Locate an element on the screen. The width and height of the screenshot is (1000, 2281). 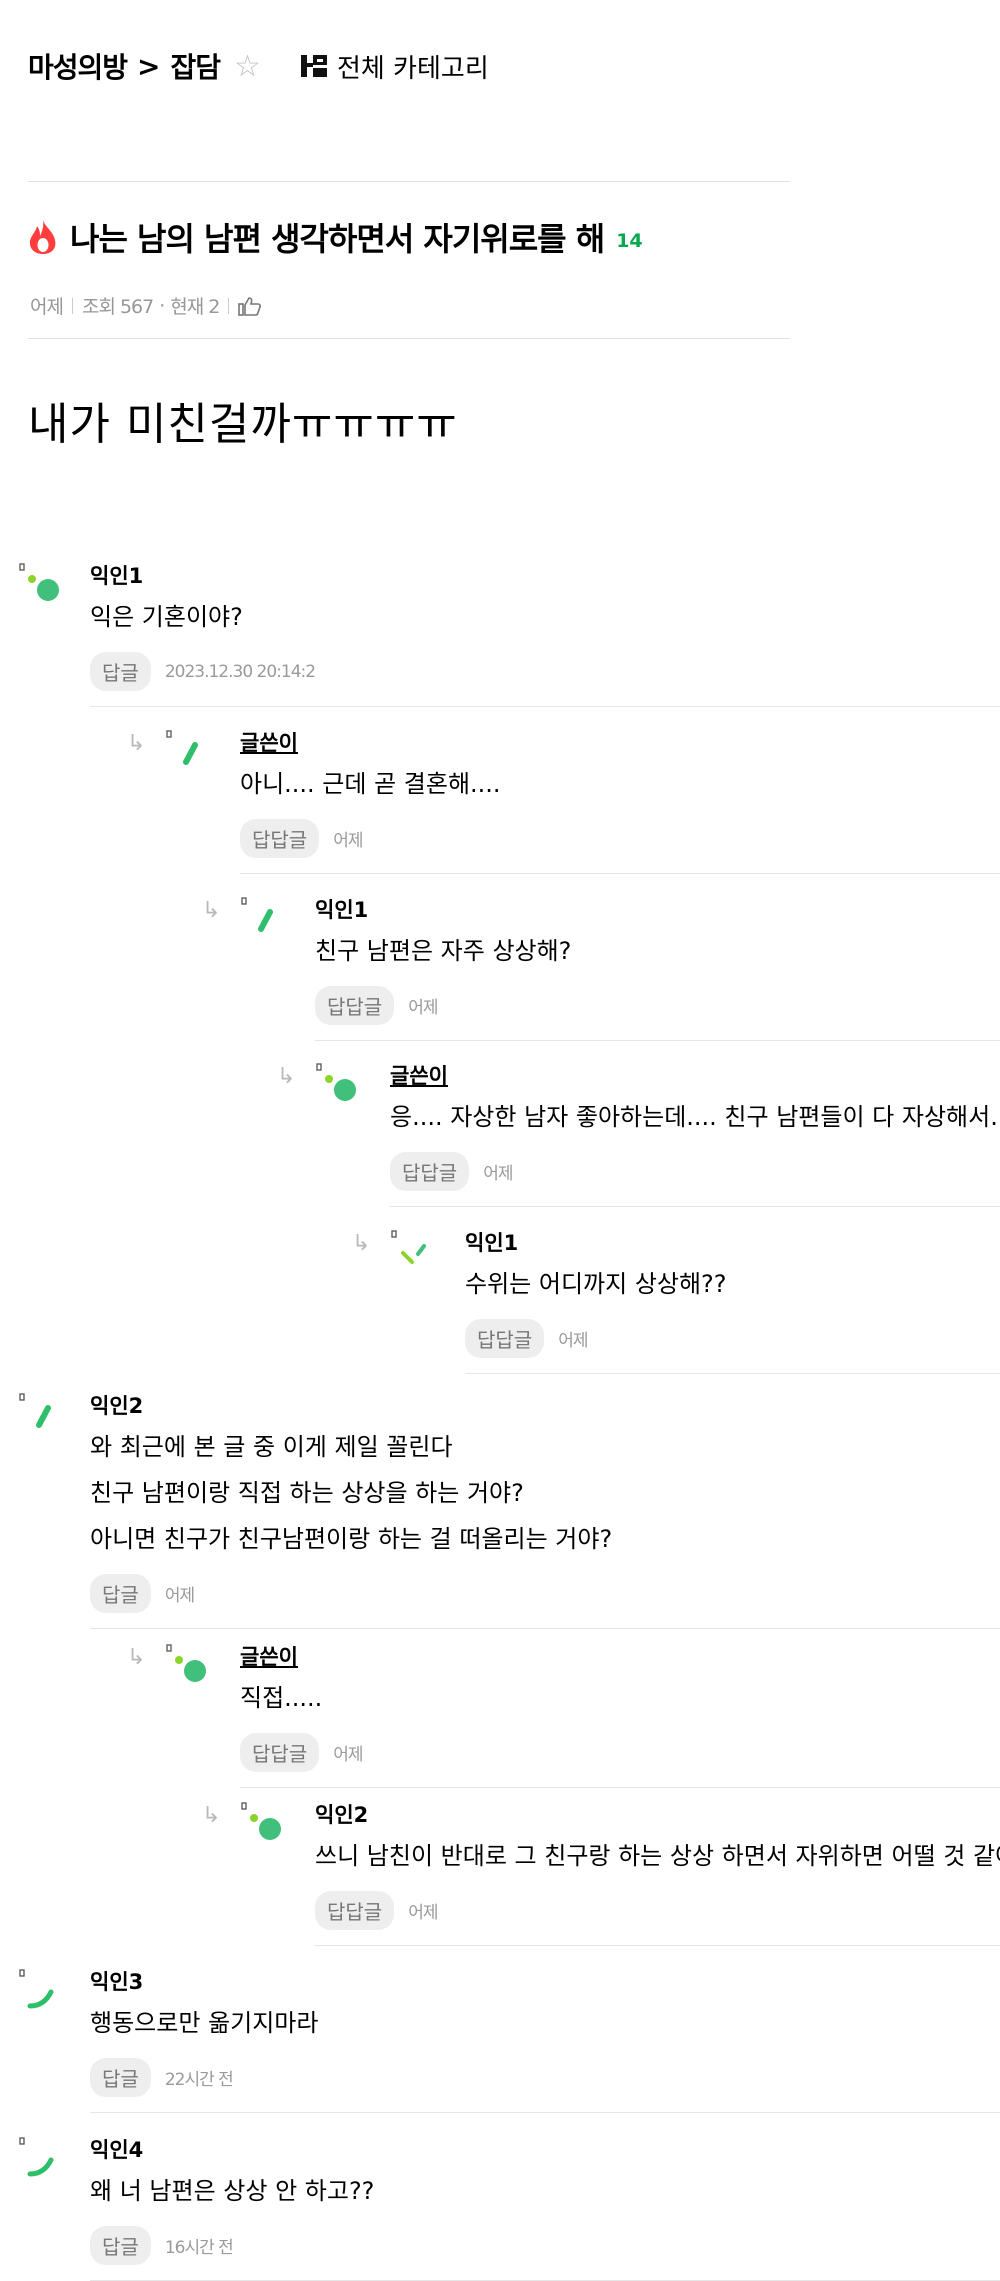
all-categories-label: 전체 카테고리 is located at coordinates (412, 68).